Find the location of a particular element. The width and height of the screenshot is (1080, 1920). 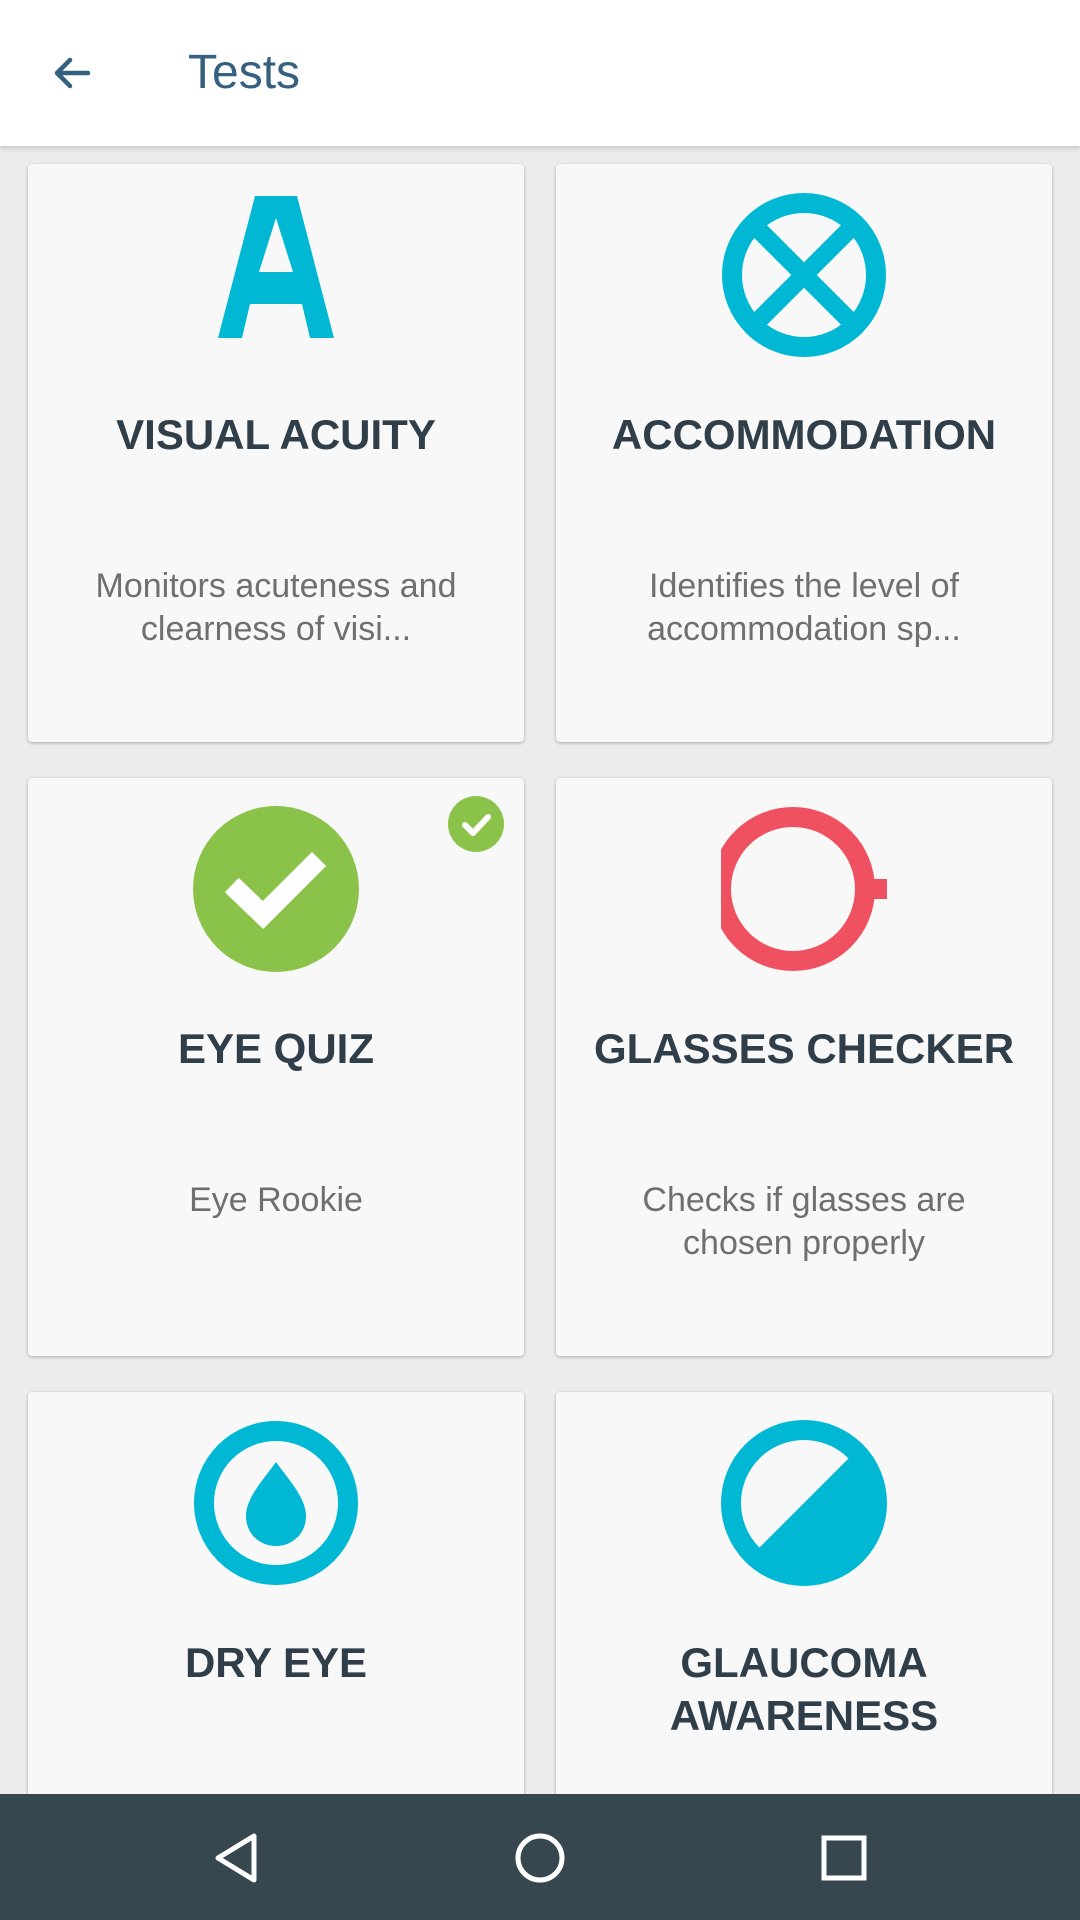

app-bar: Tests is located at coordinates (540, 73).